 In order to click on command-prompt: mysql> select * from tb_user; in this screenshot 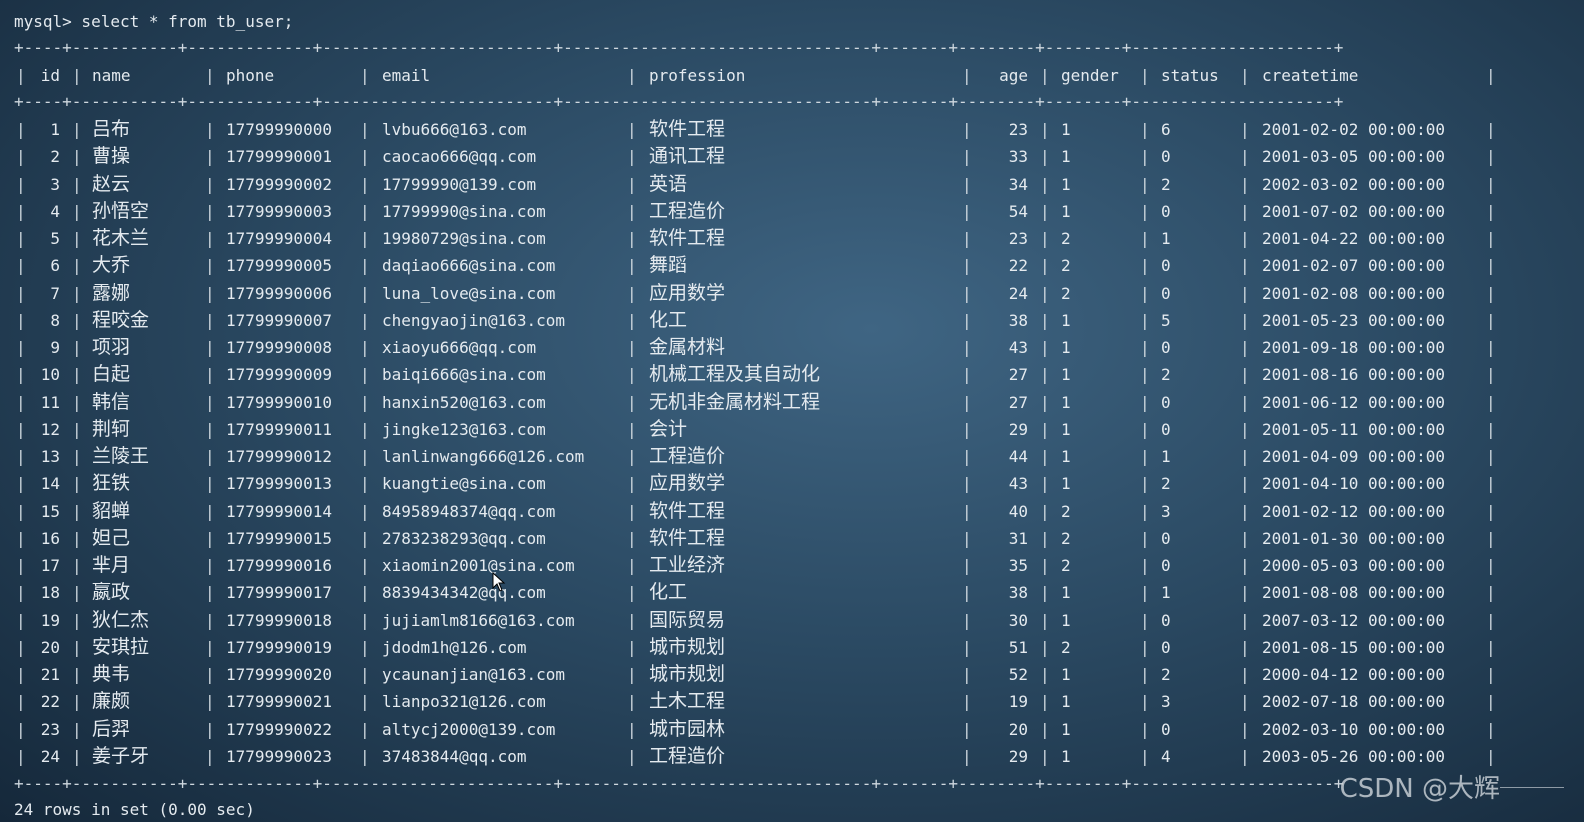, I will do `click(154, 21)`.